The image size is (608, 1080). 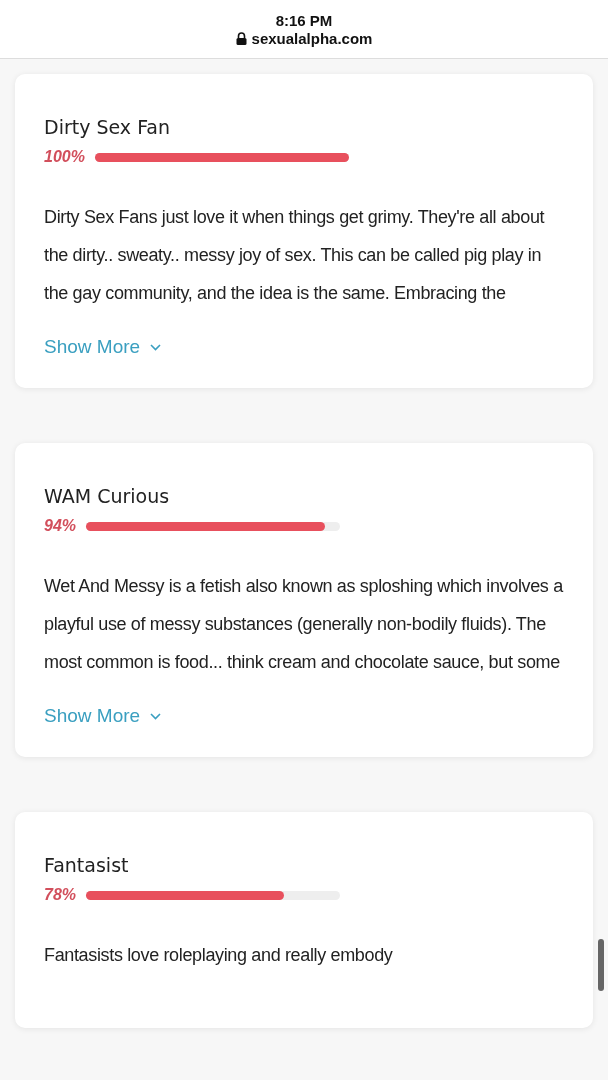 I want to click on scrollbar-thumb, so click(x=601, y=965).